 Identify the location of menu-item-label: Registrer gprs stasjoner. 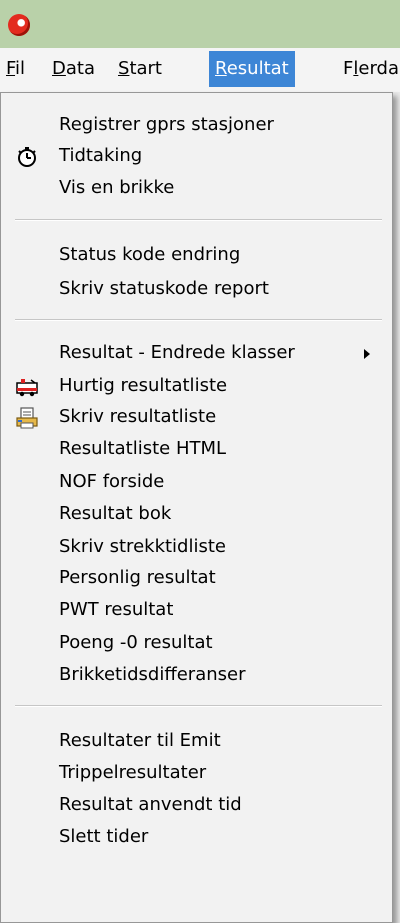
(166, 124).